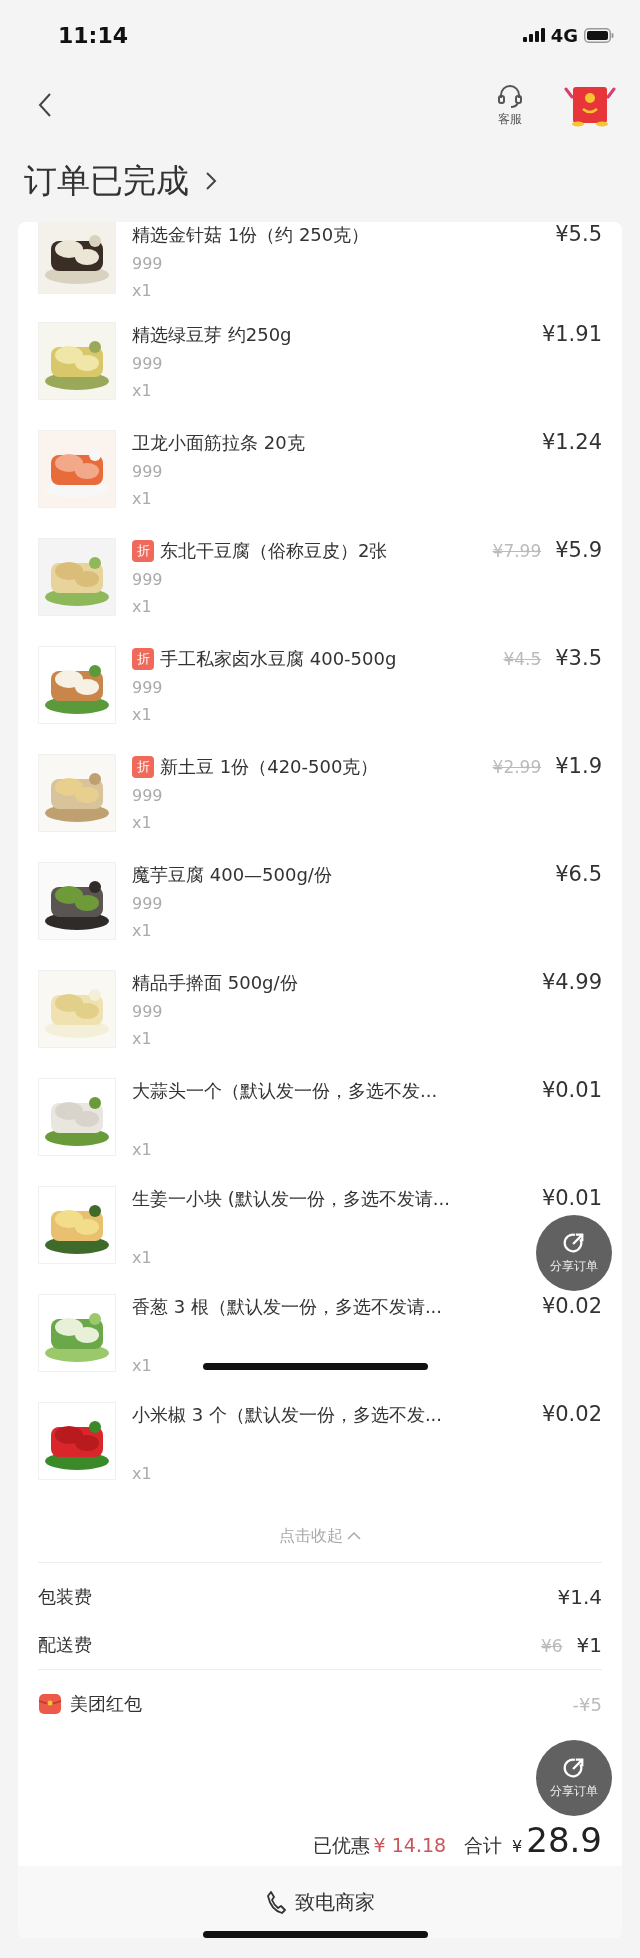 This screenshot has height=1958, width=640. I want to click on discount-amount: ¥ 14.18, so click(410, 1845).